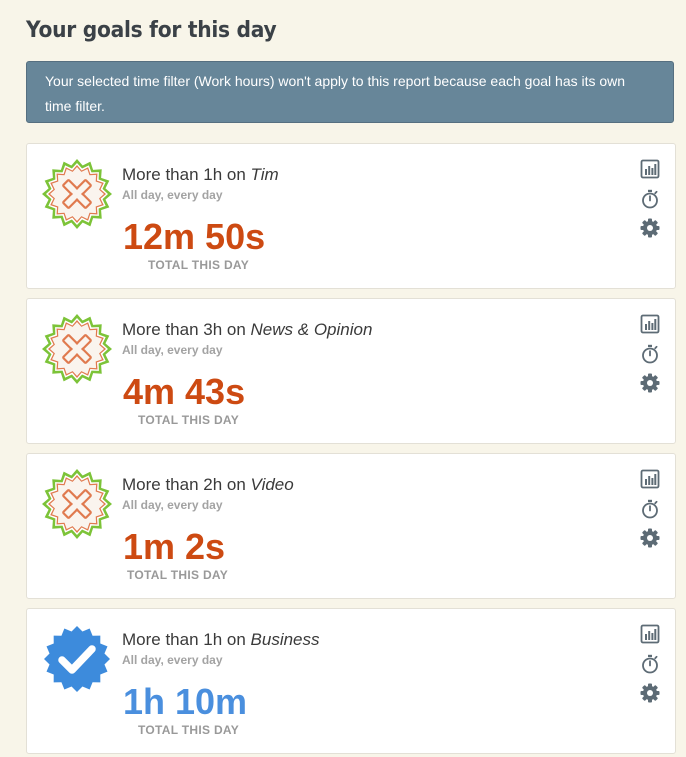 The height and width of the screenshot is (757, 686). What do you see at coordinates (272, 484) in the screenshot?
I see `goal-category: Video` at bounding box center [272, 484].